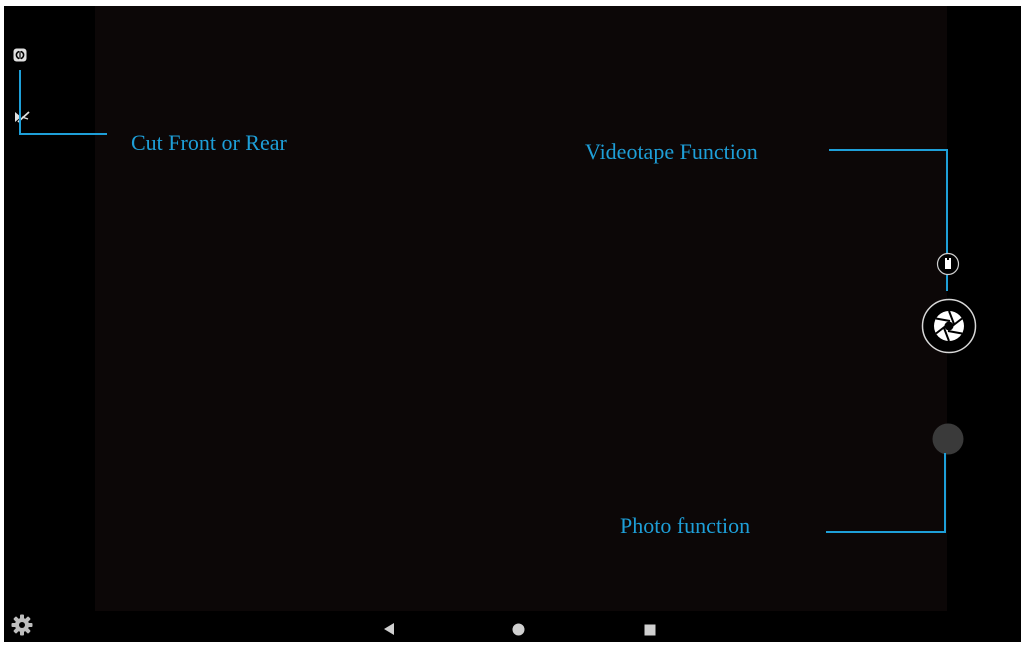 The width and height of the screenshot is (1025, 646). What do you see at coordinates (20, 55) in the screenshot?
I see `camera-switch-icon` at bounding box center [20, 55].